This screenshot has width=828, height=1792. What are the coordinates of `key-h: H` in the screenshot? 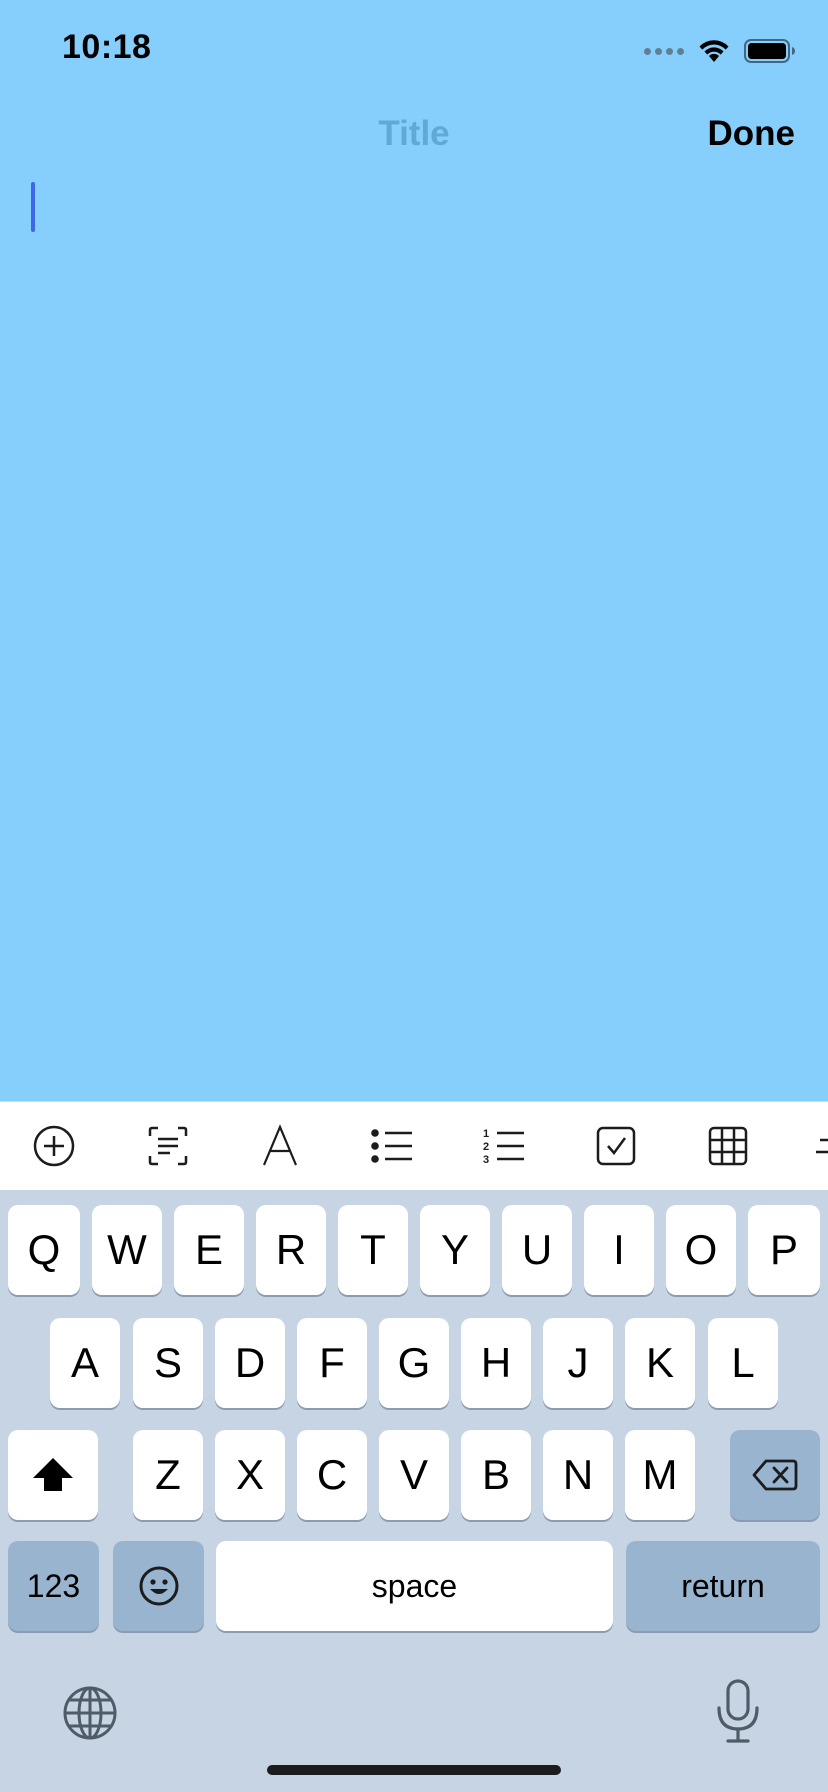 It's located at (496, 1363).